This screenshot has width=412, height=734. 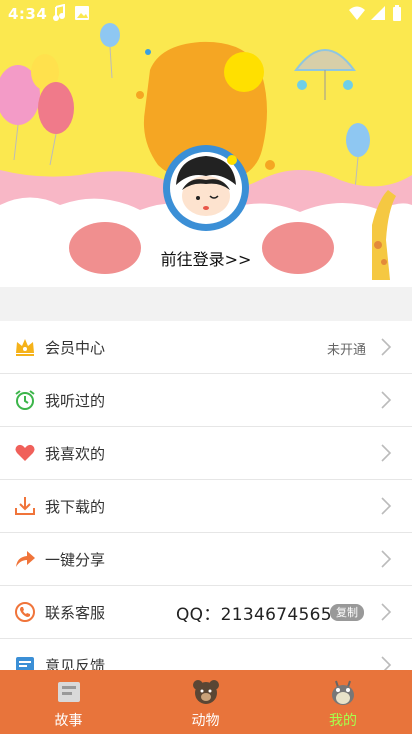 What do you see at coordinates (59, 14) in the screenshot?
I see `music-note-icon` at bounding box center [59, 14].